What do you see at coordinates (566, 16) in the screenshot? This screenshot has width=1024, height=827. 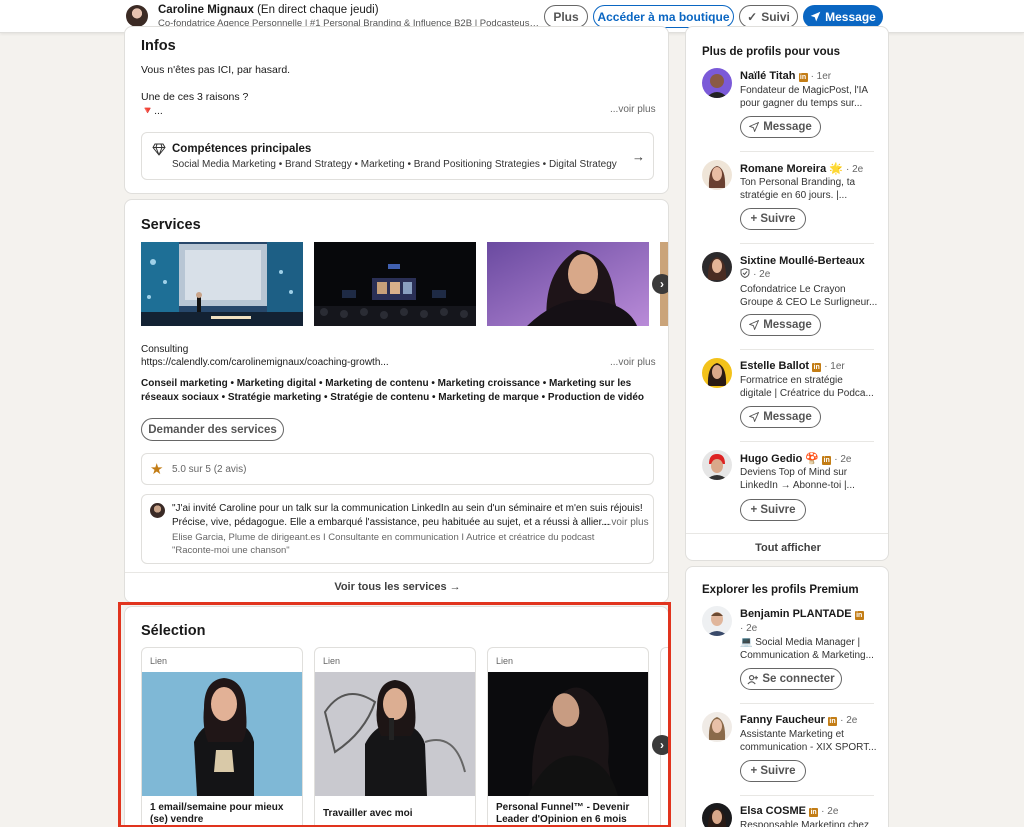 I see `more-button: Plus` at bounding box center [566, 16].